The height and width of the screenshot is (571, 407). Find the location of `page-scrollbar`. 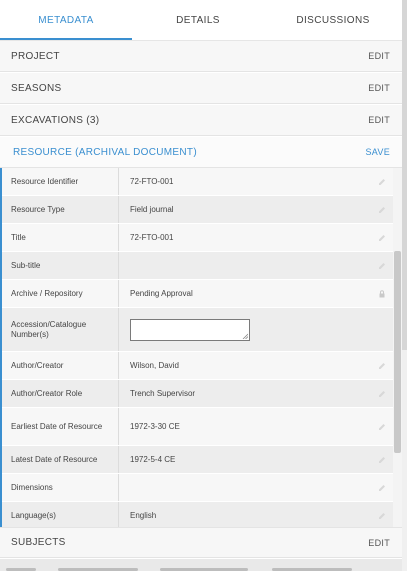

page-scrollbar is located at coordinates (404, 285).